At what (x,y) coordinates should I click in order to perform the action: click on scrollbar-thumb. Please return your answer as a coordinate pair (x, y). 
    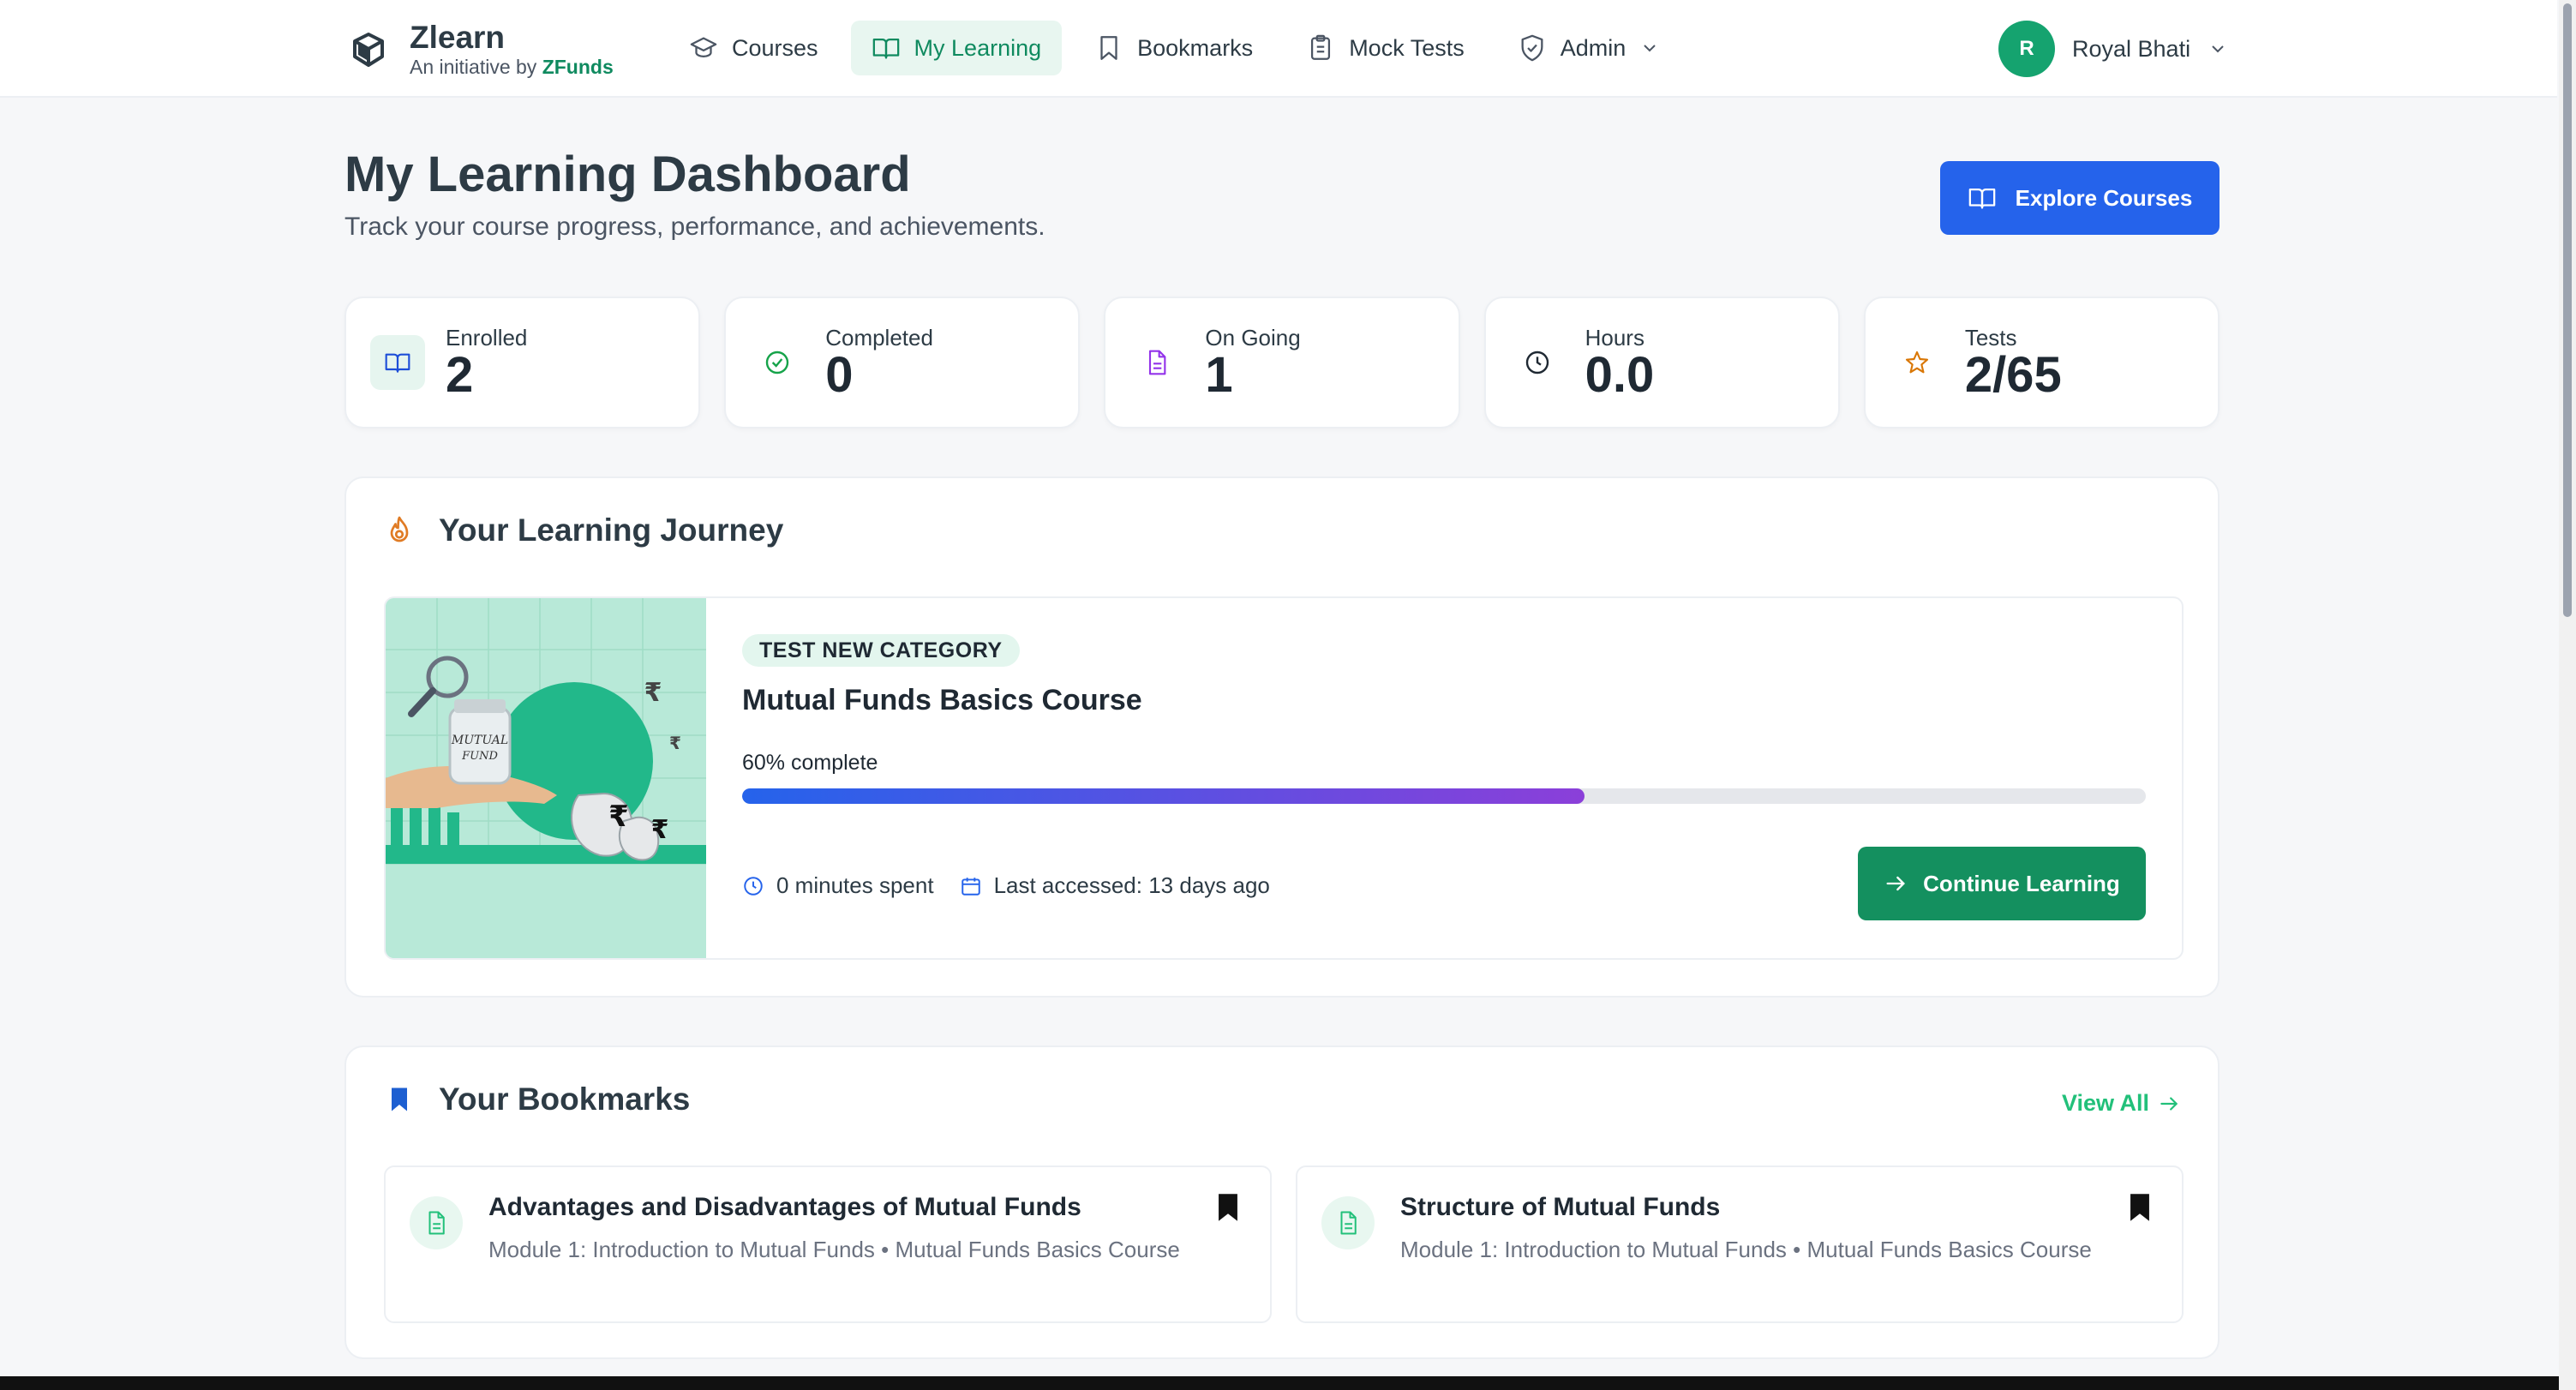
    Looking at the image, I should click on (2567, 310).